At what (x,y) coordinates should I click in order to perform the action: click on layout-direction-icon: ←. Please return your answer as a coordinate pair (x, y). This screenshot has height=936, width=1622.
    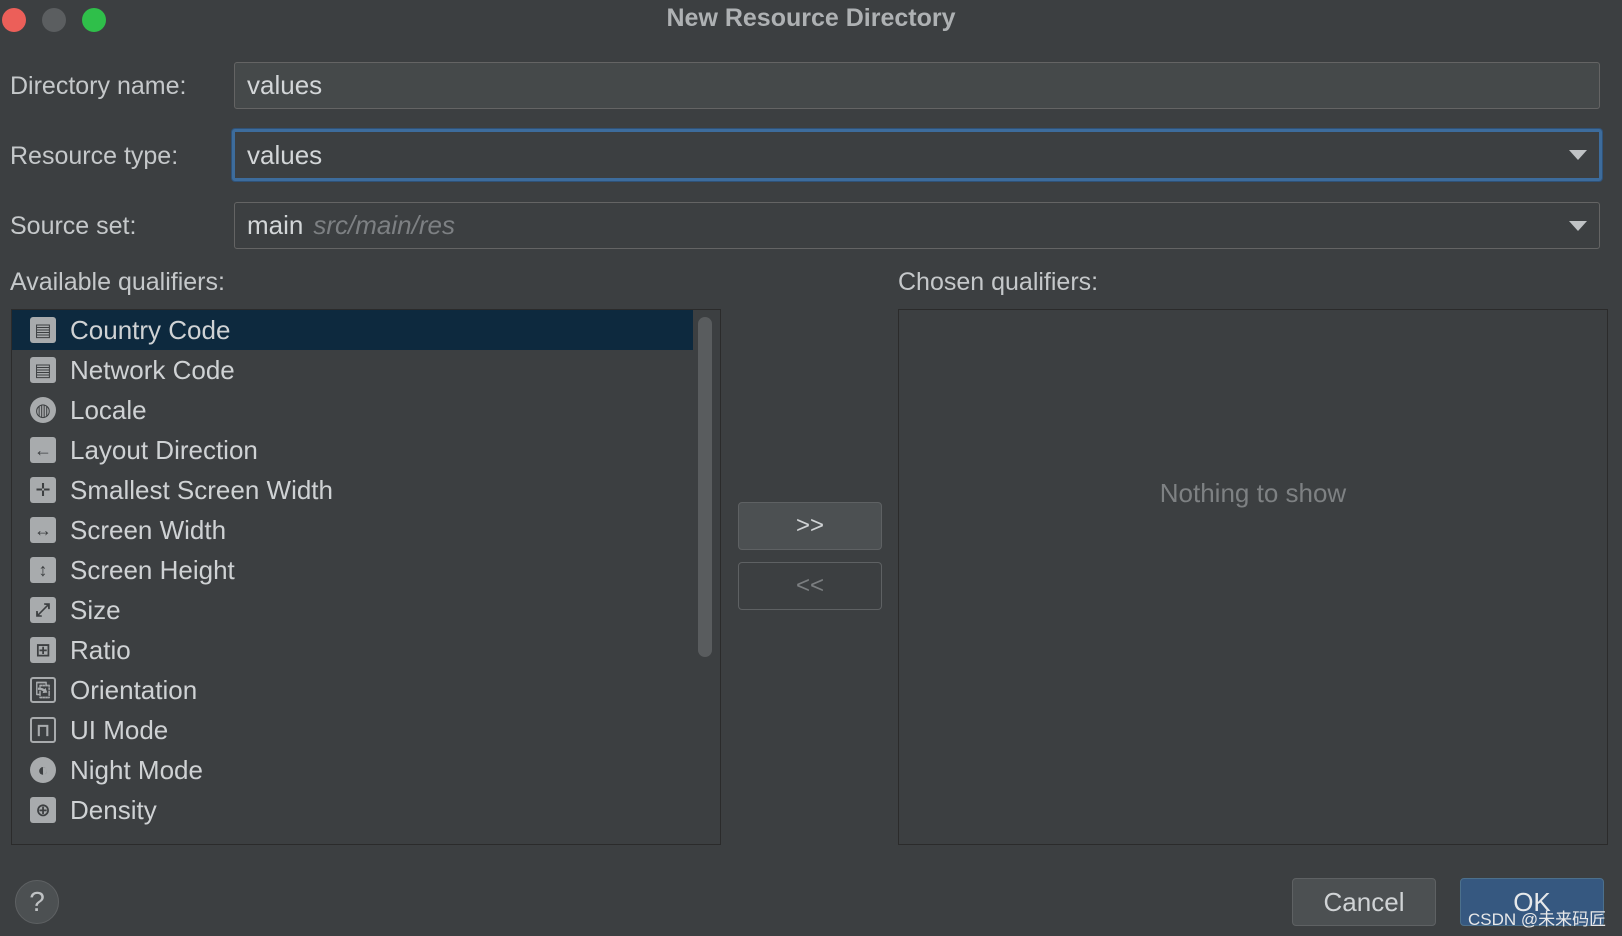
    Looking at the image, I should click on (43, 450).